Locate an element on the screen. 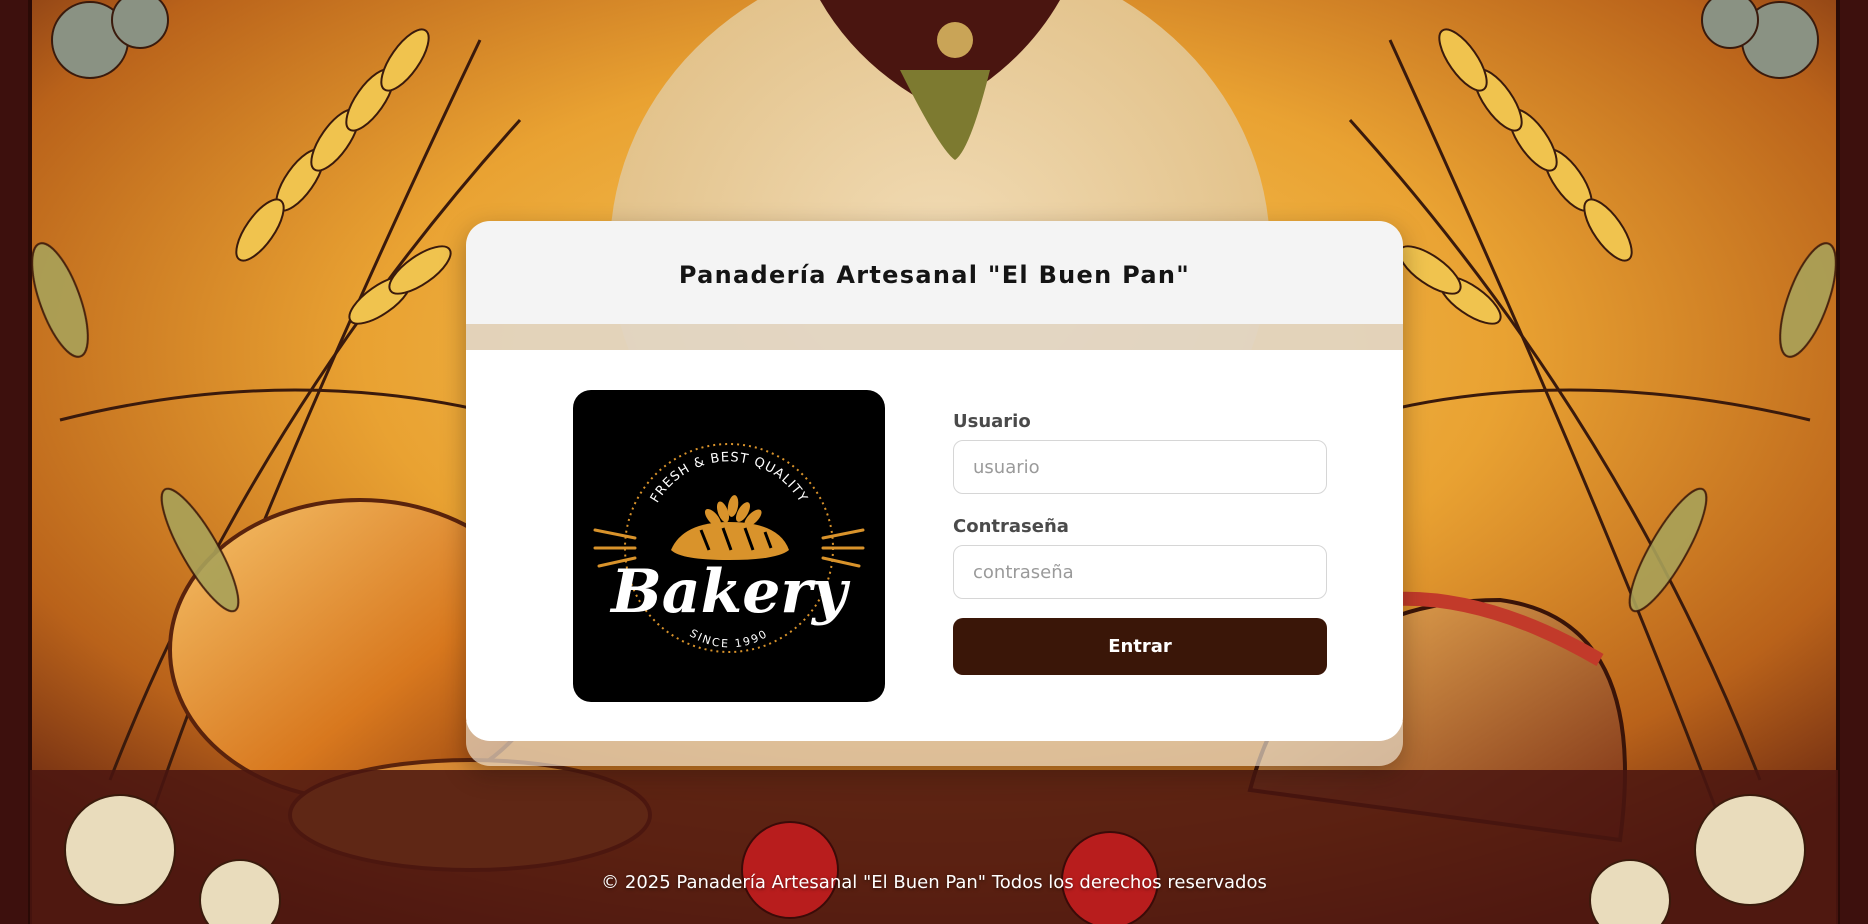 Image resolution: width=1868 pixels, height=924 pixels. logo-arc-text: FRESH & BEST QUALITY is located at coordinates (729, 477).